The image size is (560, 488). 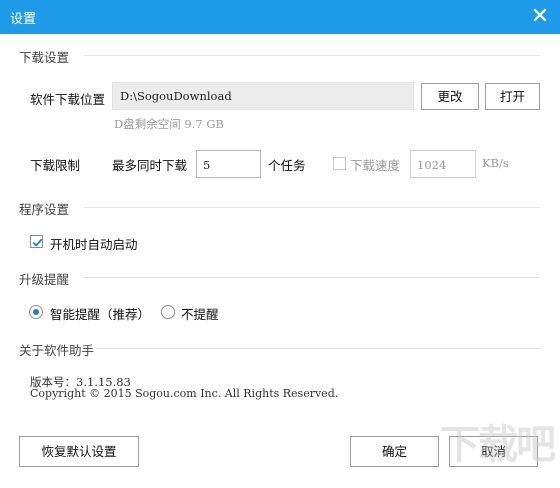 What do you see at coordinates (23, 19) in the screenshot?
I see `window-title: 设置` at bounding box center [23, 19].